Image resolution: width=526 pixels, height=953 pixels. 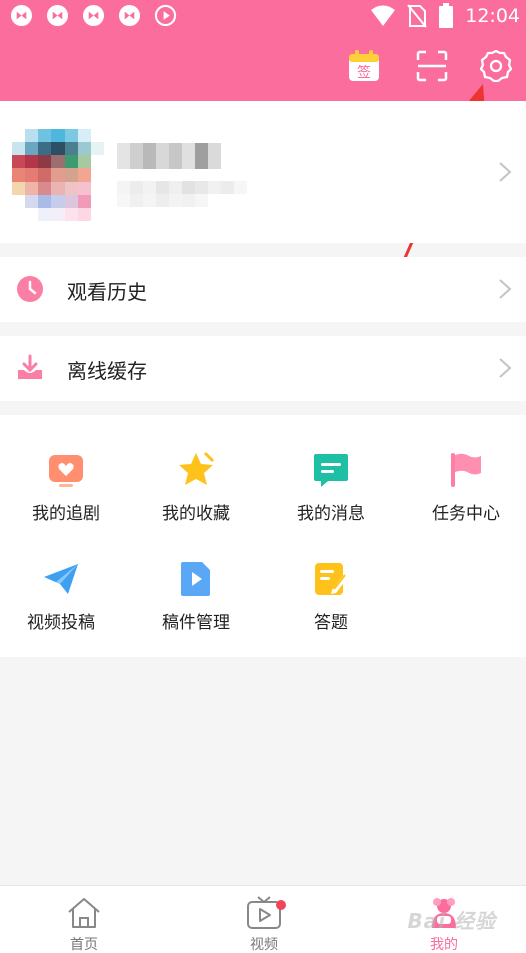 What do you see at coordinates (263, 368) in the screenshot?
I see `offline-cache-row: 离线缓存` at bounding box center [263, 368].